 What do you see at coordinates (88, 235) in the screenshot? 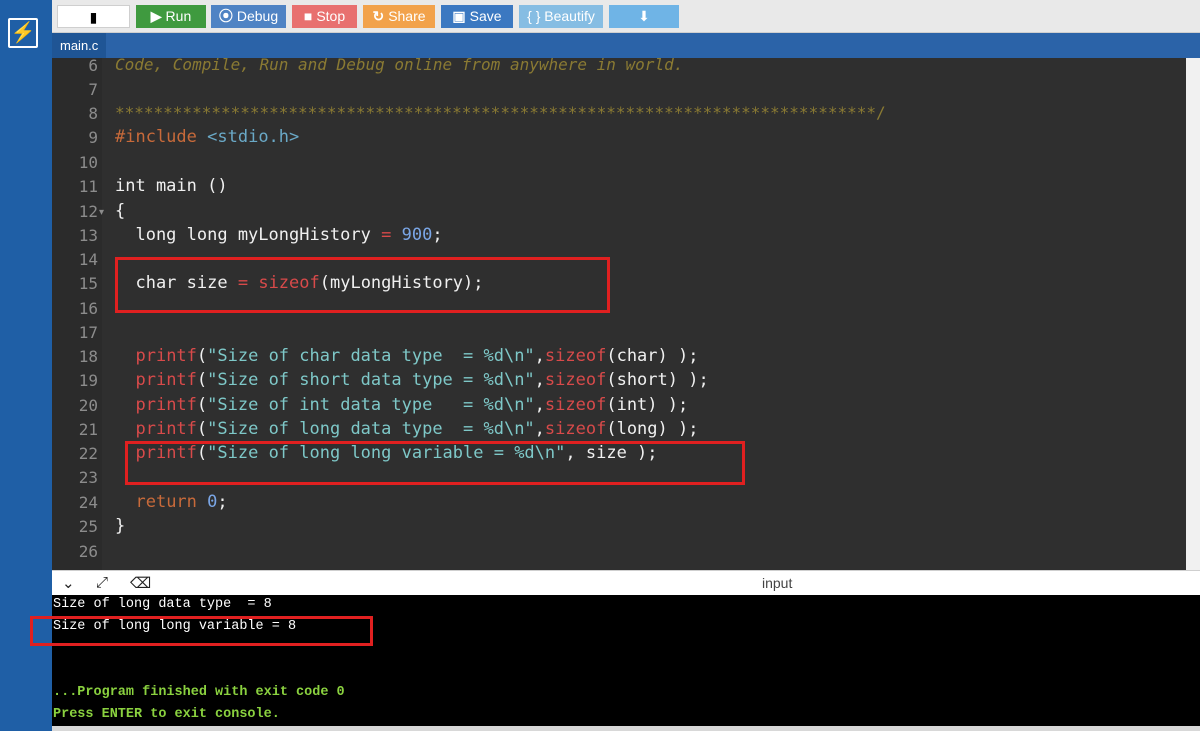
I see `line-number: 13` at bounding box center [88, 235].